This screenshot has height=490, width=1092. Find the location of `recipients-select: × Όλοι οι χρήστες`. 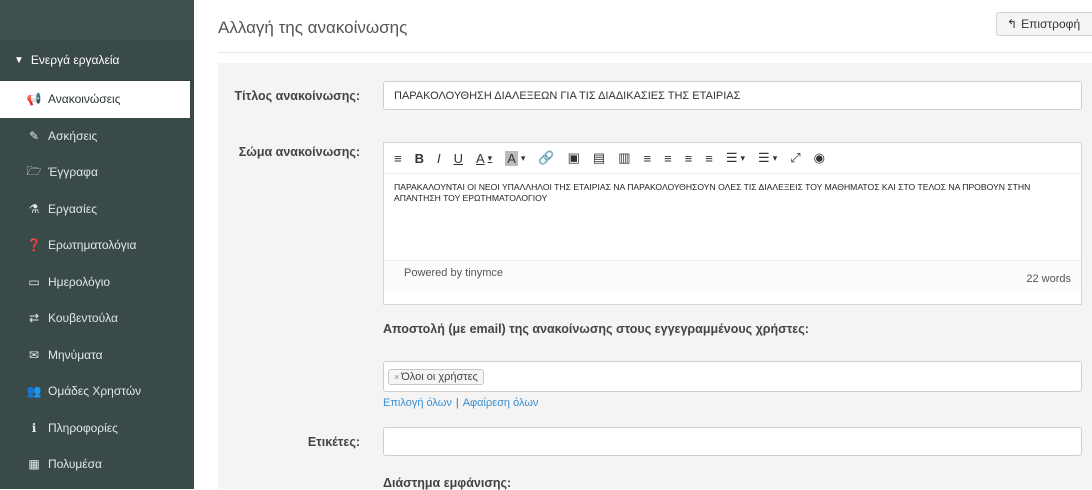

recipients-select: × Όλοι οι χρήστες is located at coordinates (732, 376).